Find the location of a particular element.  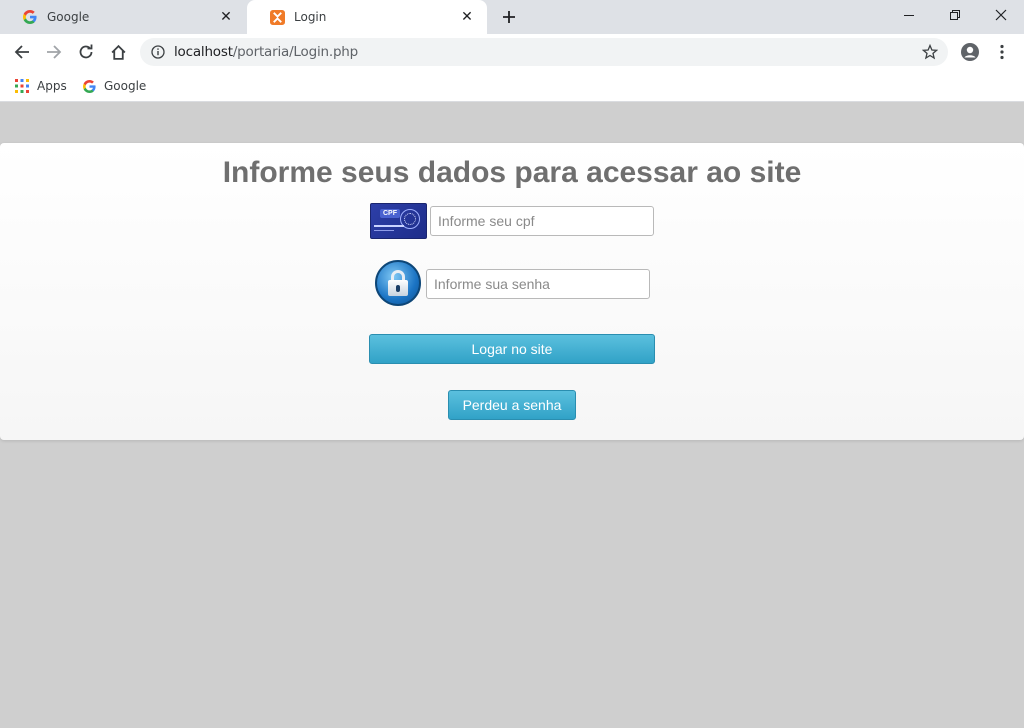

bookmark-label: Google is located at coordinates (125, 86).